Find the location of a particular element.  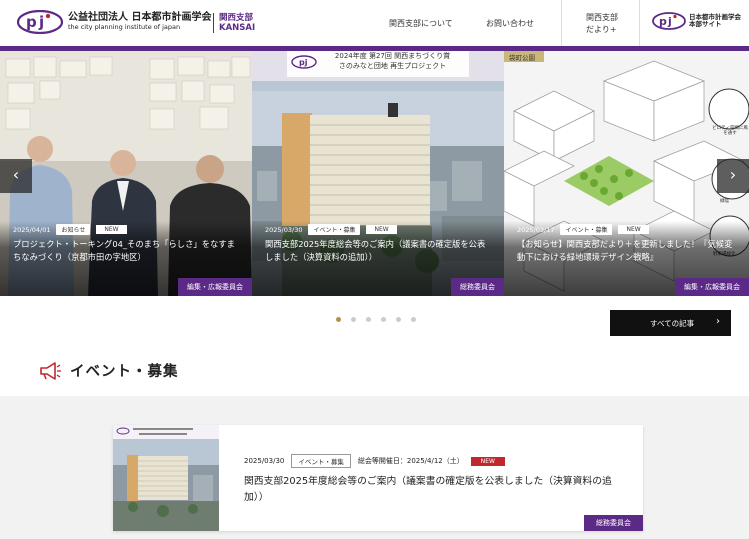

nav-contact: お問い合わせ is located at coordinates (510, 23).